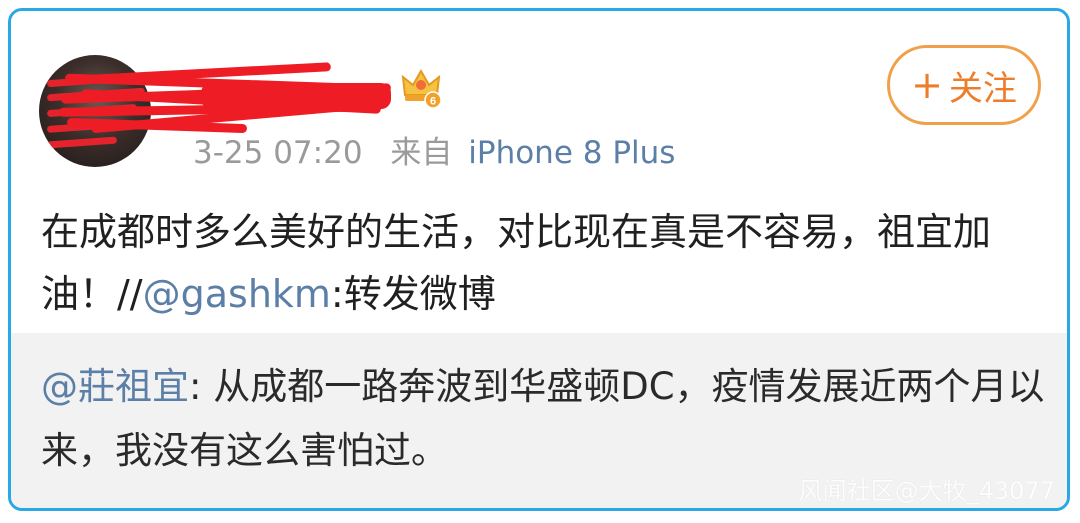 This screenshot has height=523, width=1080. I want to click on post-meta: 3-25 07:20 来自 iPhone 8 Plus, so click(434, 149).